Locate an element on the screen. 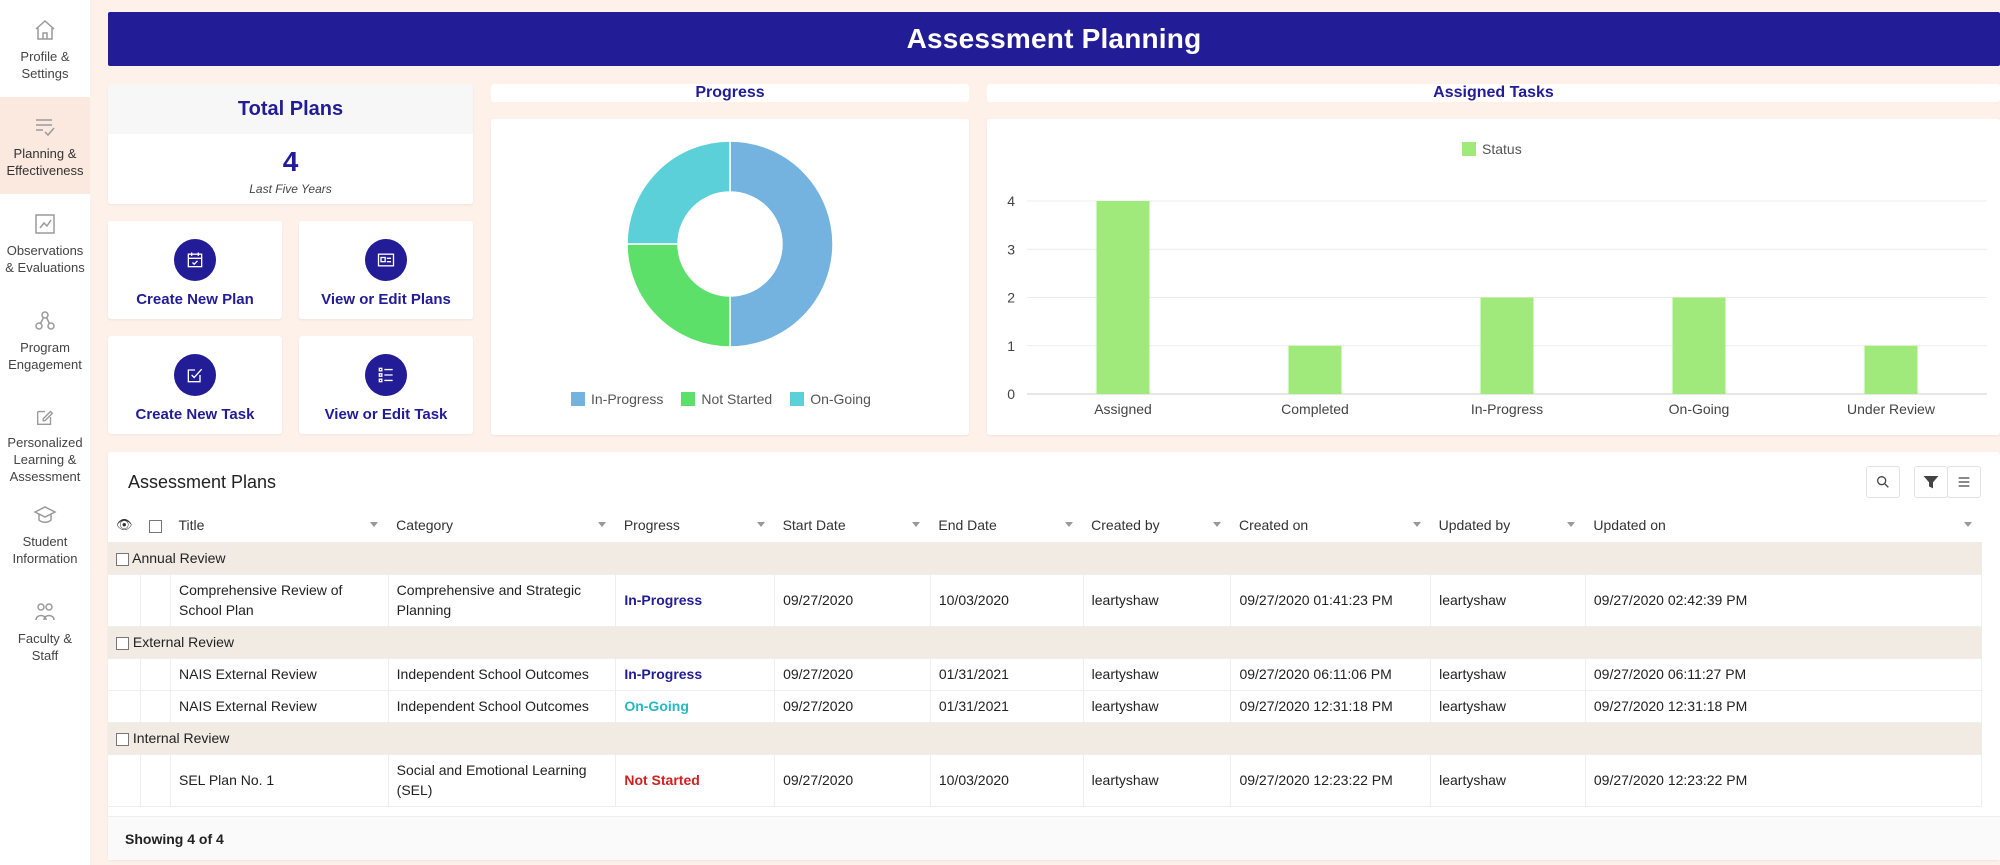 The height and width of the screenshot is (865, 2000). bar-on-going is located at coordinates (1699, 346).